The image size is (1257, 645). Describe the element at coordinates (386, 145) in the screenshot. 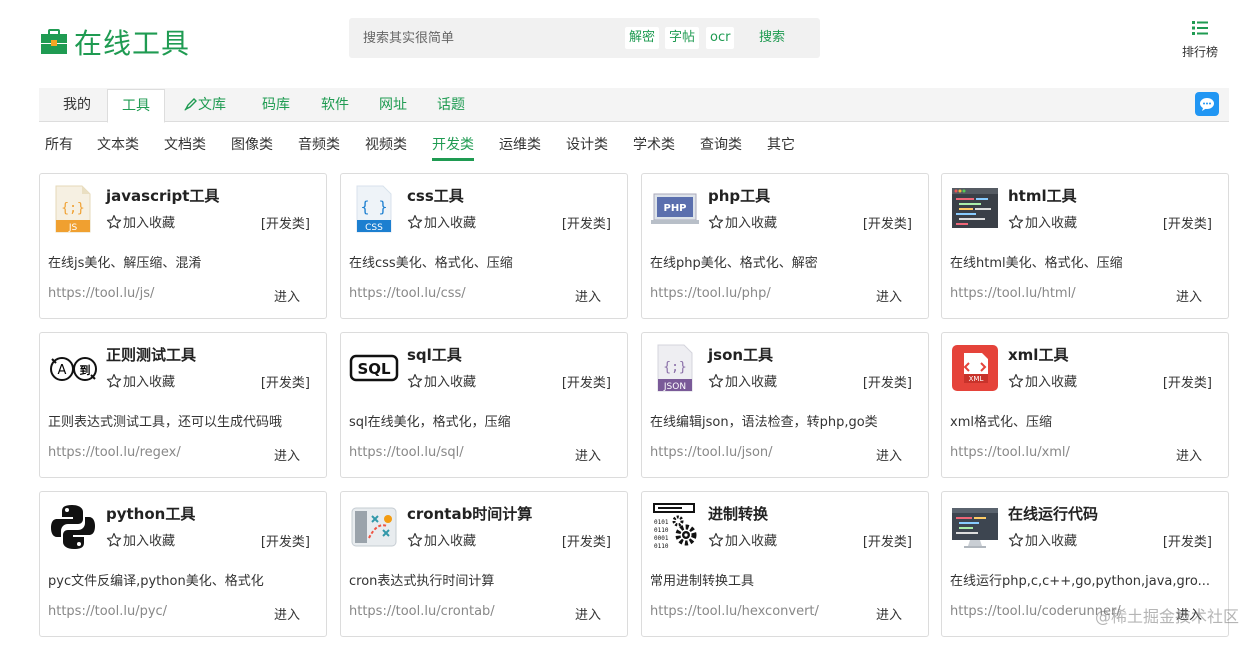

I see `cat-video: 视频类` at that location.